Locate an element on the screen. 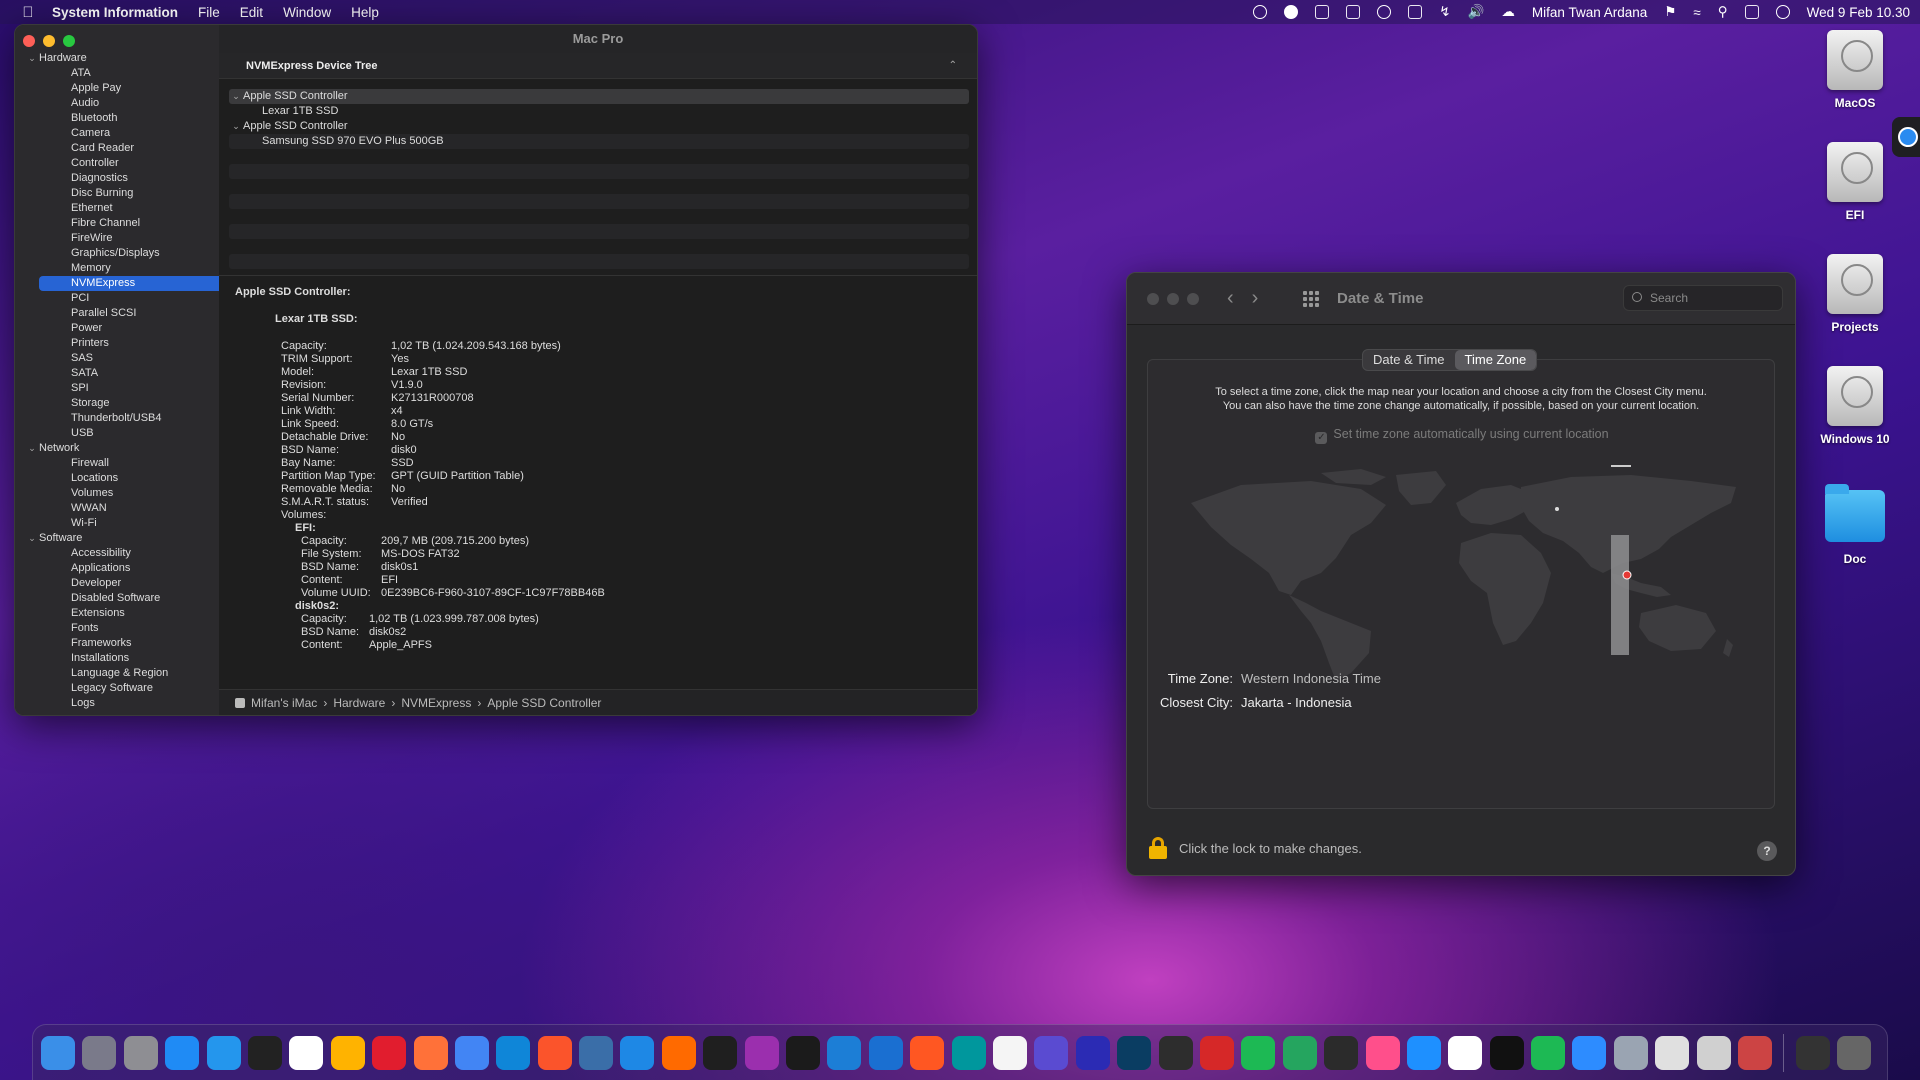  device-tree-header: NVMExpress Device Tree ⌃ is located at coordinates (598, 66).